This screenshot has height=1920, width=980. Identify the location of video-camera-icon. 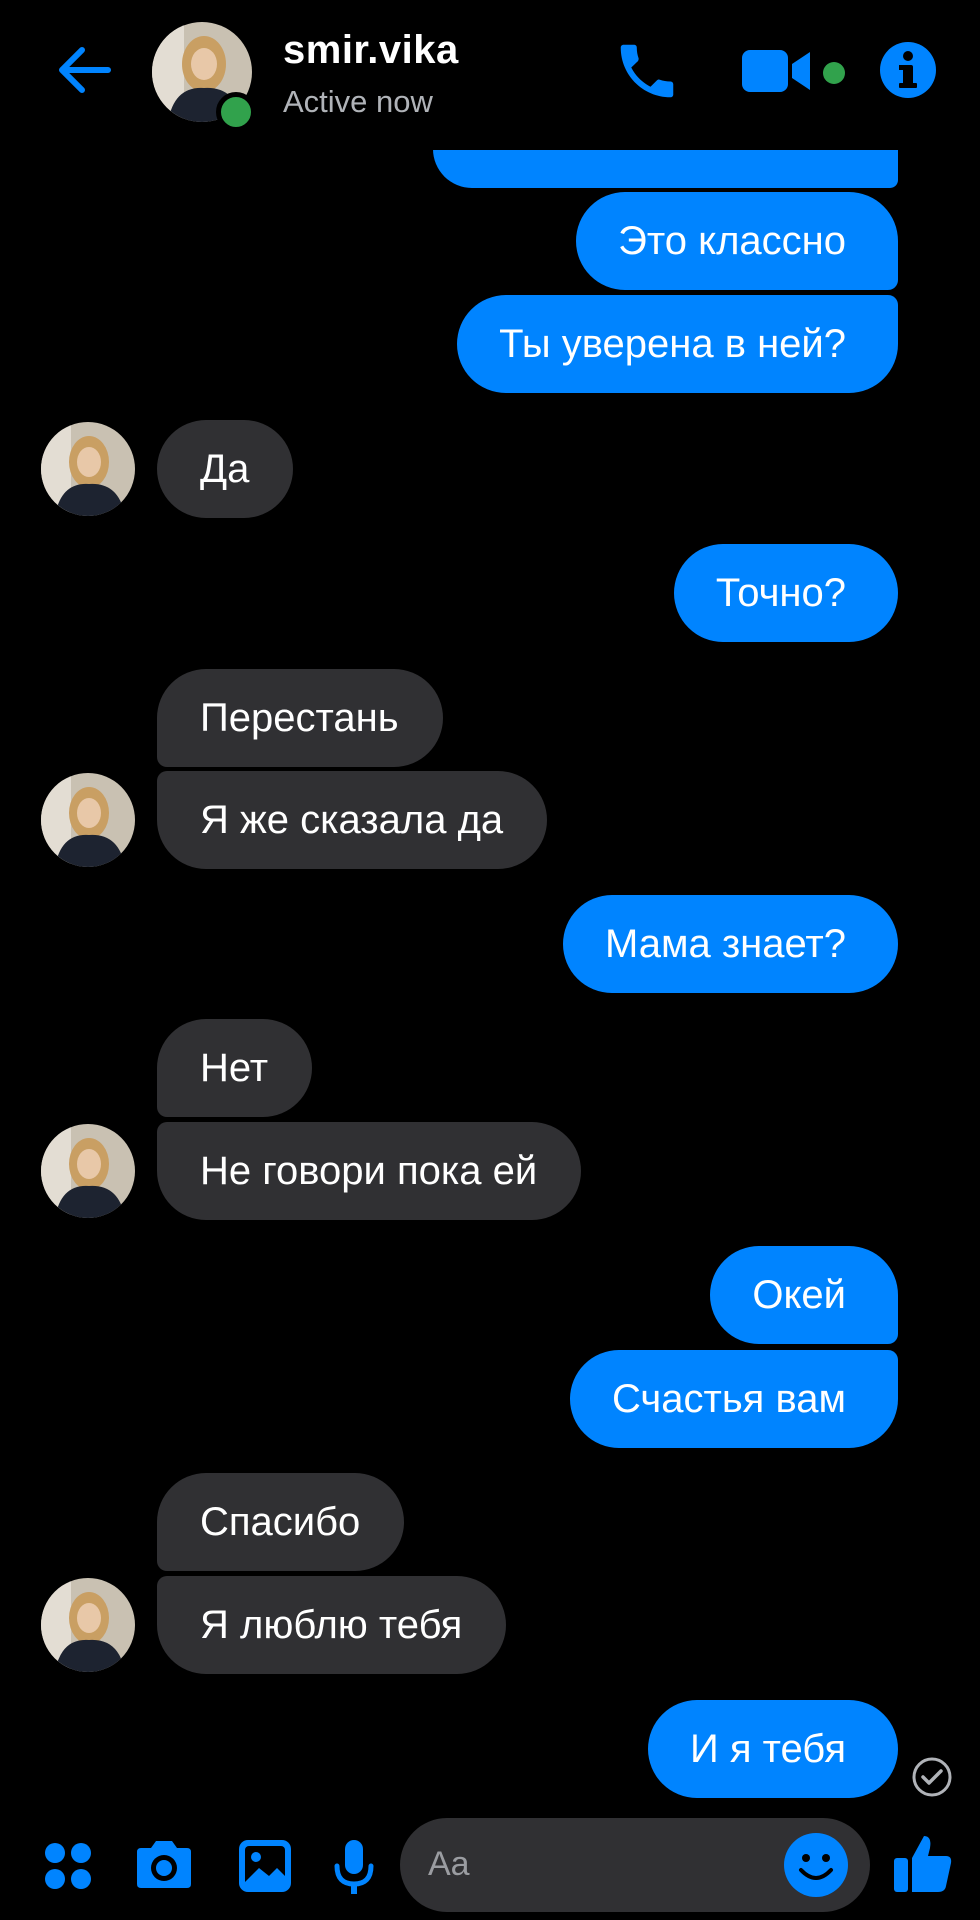
(776, 71).